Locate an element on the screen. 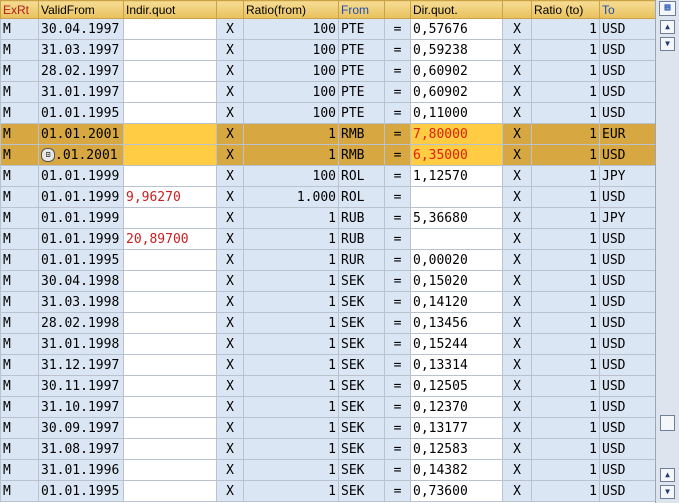 Image resolution: width=679 pixels, height=503 pixels. cell-valid-from: 31.08.1997 is located at coordinates (81, 449).